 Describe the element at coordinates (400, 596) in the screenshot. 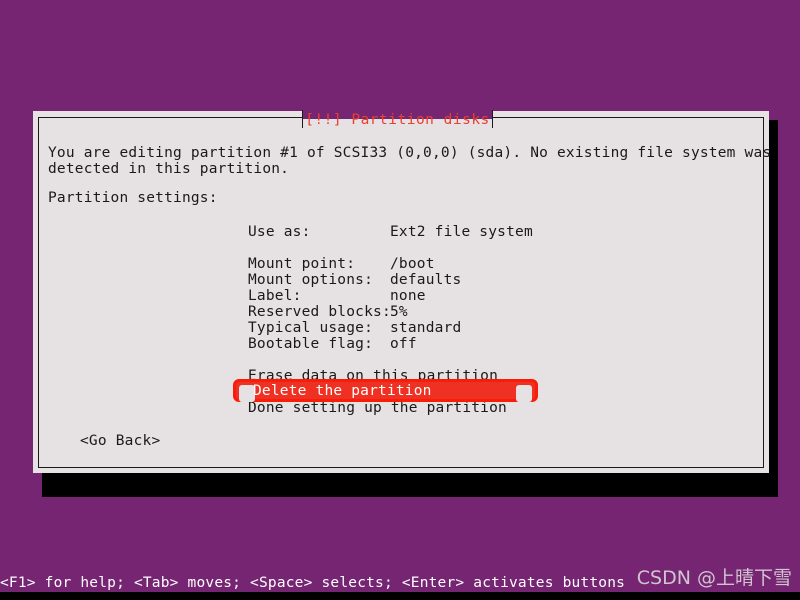

I see `bottom-black-strip` at that location.